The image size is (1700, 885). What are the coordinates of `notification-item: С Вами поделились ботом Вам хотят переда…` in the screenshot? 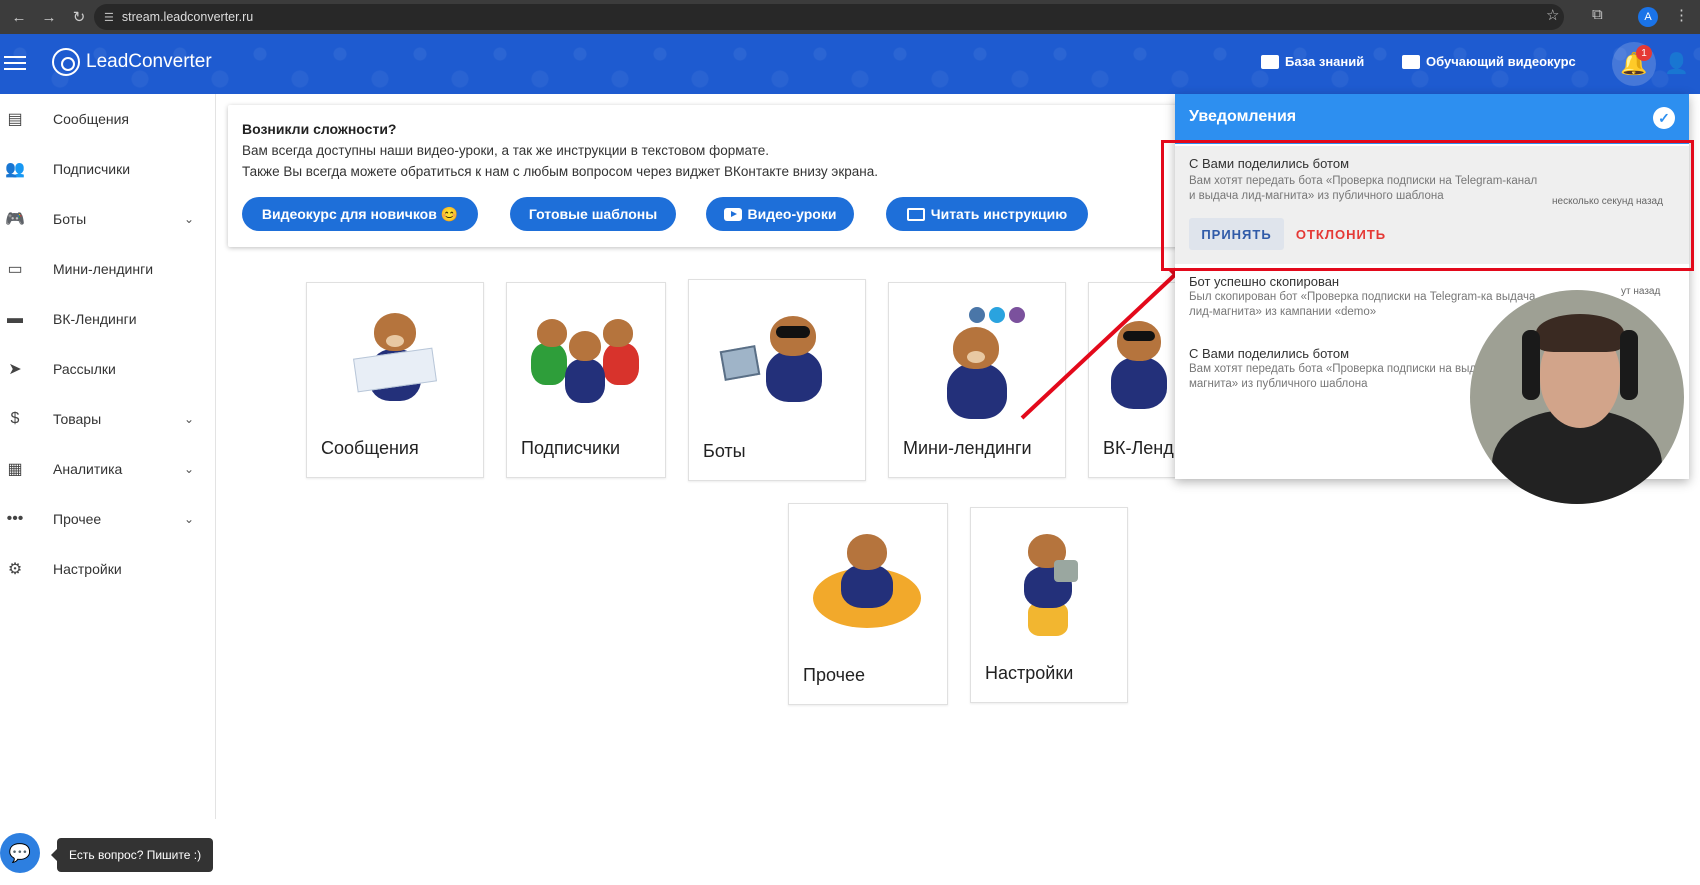 It's located at (1432, 205).